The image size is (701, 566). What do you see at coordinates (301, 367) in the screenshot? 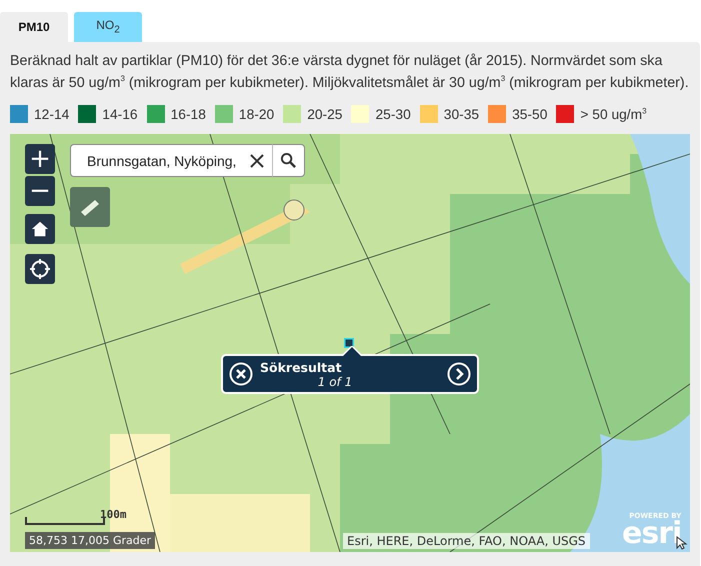
I see `popup-title: Sökresultat` at bounding box center [301, 367].